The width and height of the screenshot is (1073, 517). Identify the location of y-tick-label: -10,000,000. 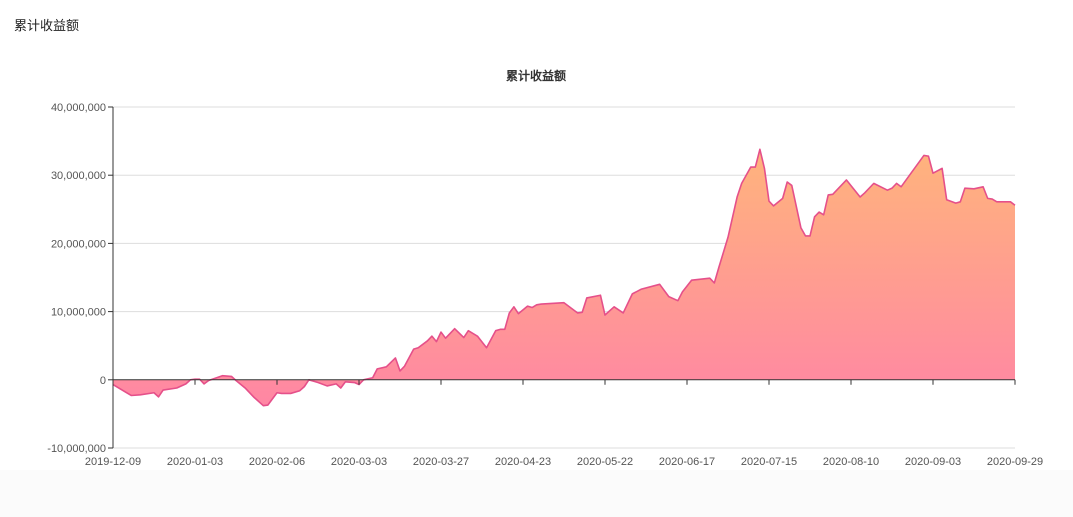
(76, 449).